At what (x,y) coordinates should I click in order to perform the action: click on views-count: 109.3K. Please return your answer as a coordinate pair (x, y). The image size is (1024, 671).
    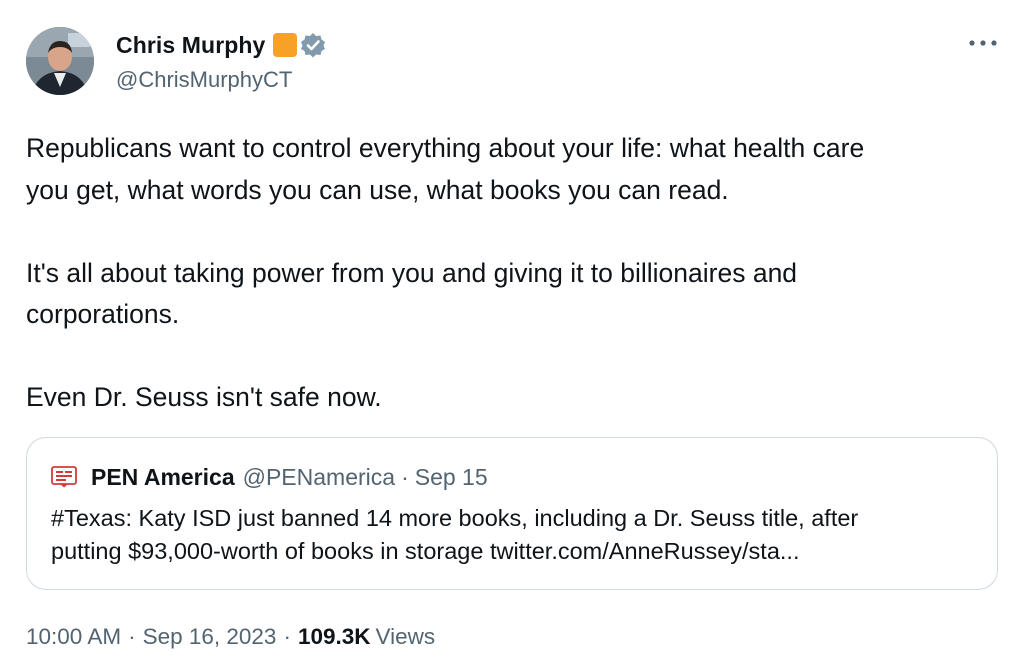
    Looking at the image, I should click on (334, 637).